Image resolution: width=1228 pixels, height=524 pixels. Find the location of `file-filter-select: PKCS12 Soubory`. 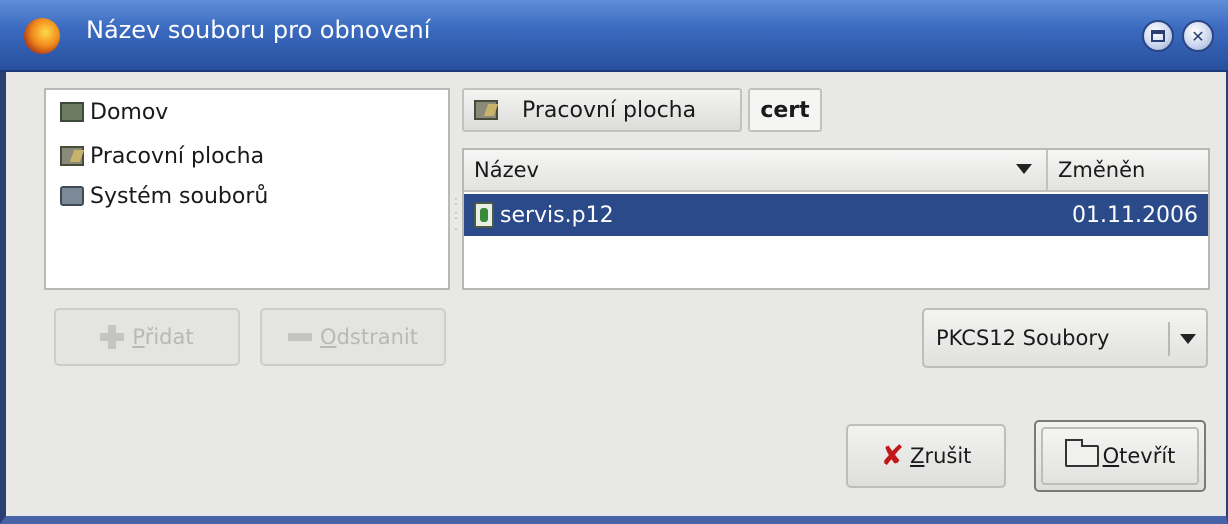

file-filter-select: PKCS12 Soubory is located at coordinates (1065, 338).